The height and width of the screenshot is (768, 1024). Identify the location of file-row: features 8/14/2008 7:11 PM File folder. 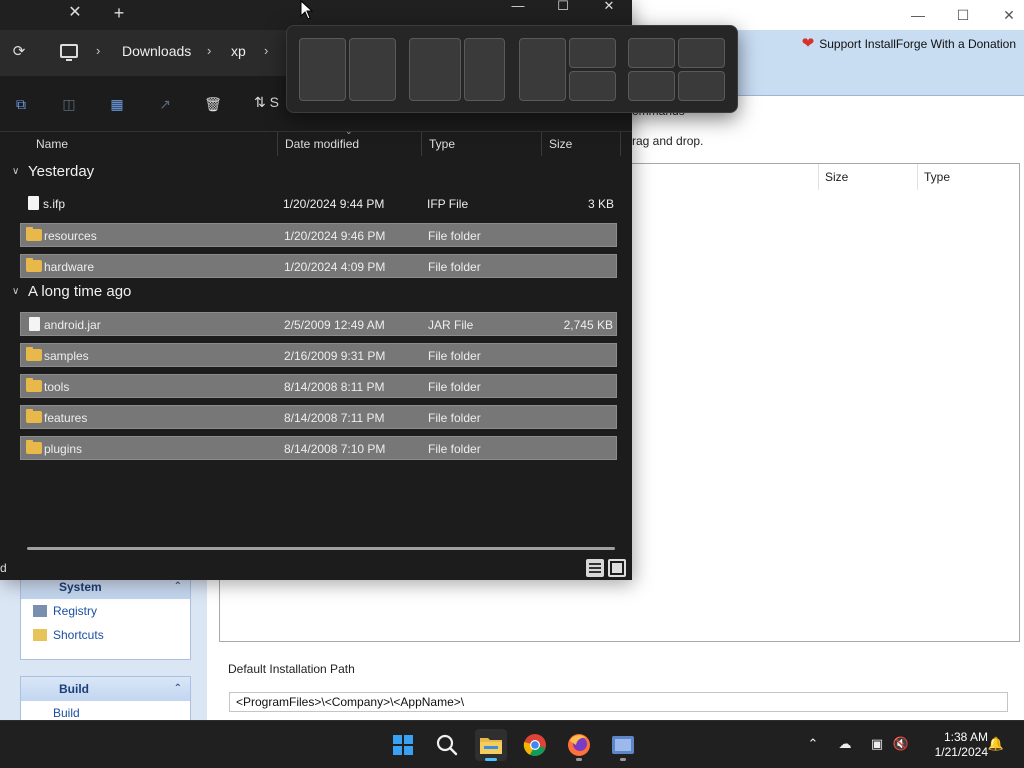
(318, 417).